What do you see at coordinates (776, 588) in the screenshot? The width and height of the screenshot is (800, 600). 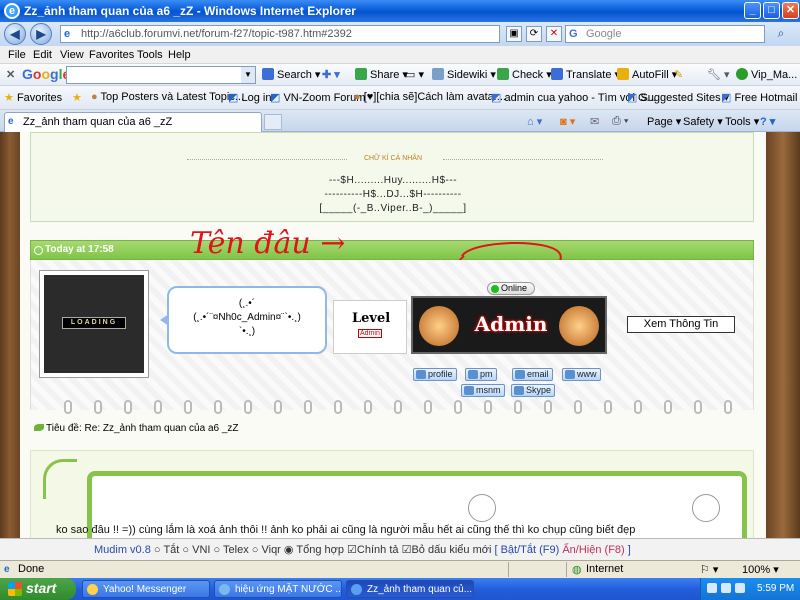 I see `clock: 5:59 PM` at bounding box center [776, 588].